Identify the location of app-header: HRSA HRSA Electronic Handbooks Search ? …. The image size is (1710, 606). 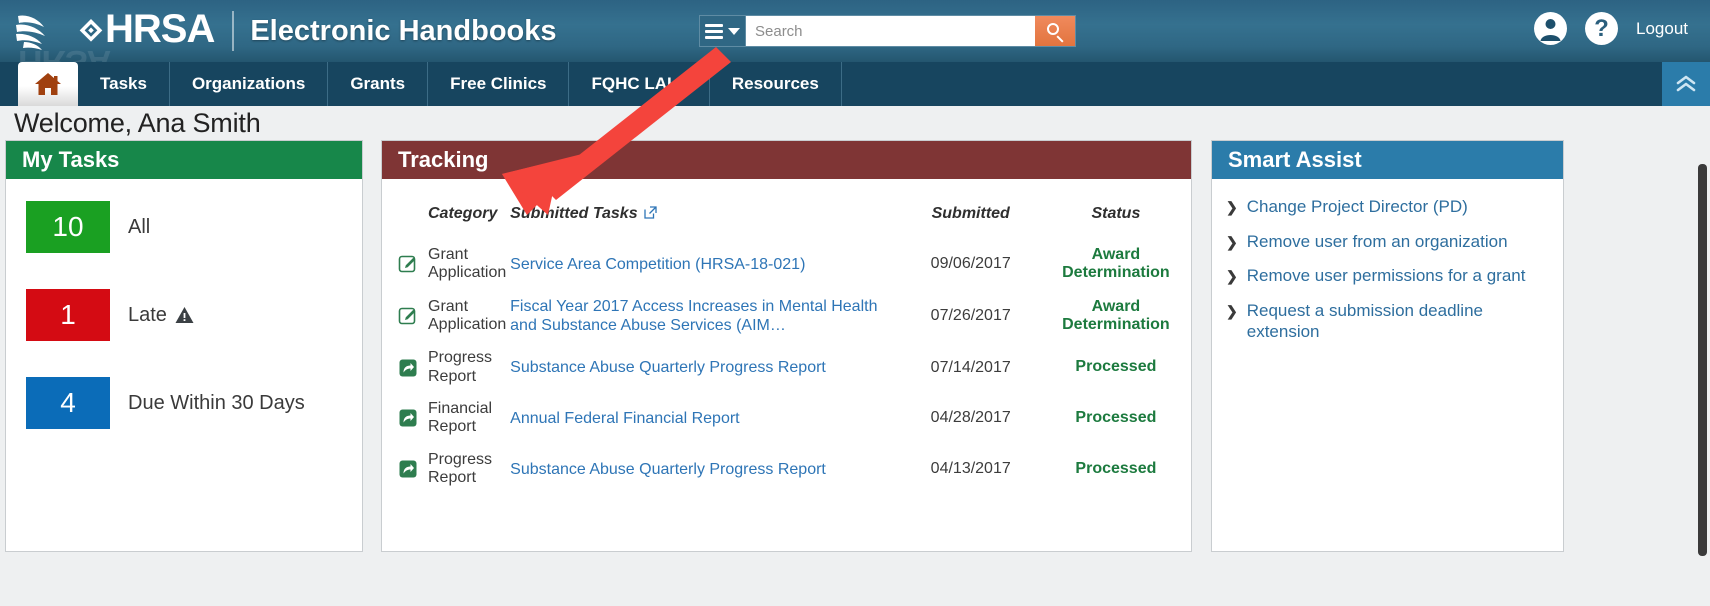
(855, 31).